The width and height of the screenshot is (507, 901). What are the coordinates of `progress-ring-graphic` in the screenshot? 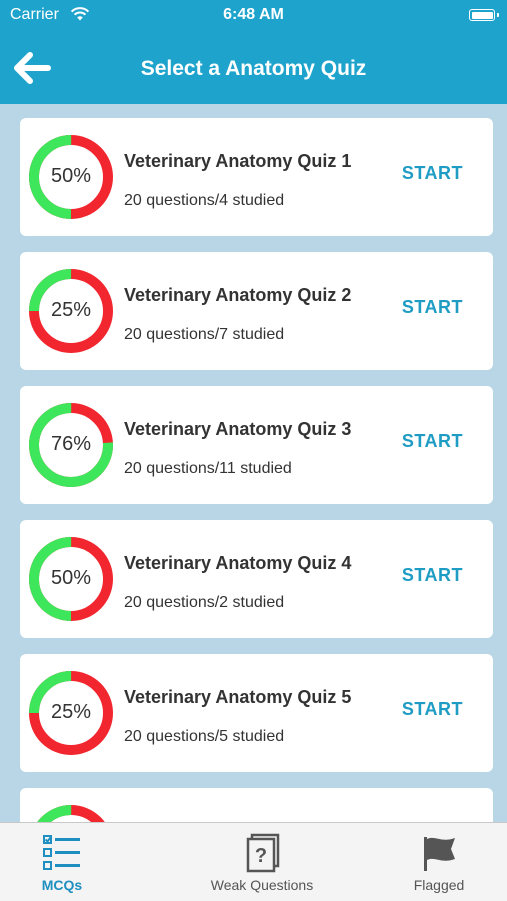 It's located at (71, 813).